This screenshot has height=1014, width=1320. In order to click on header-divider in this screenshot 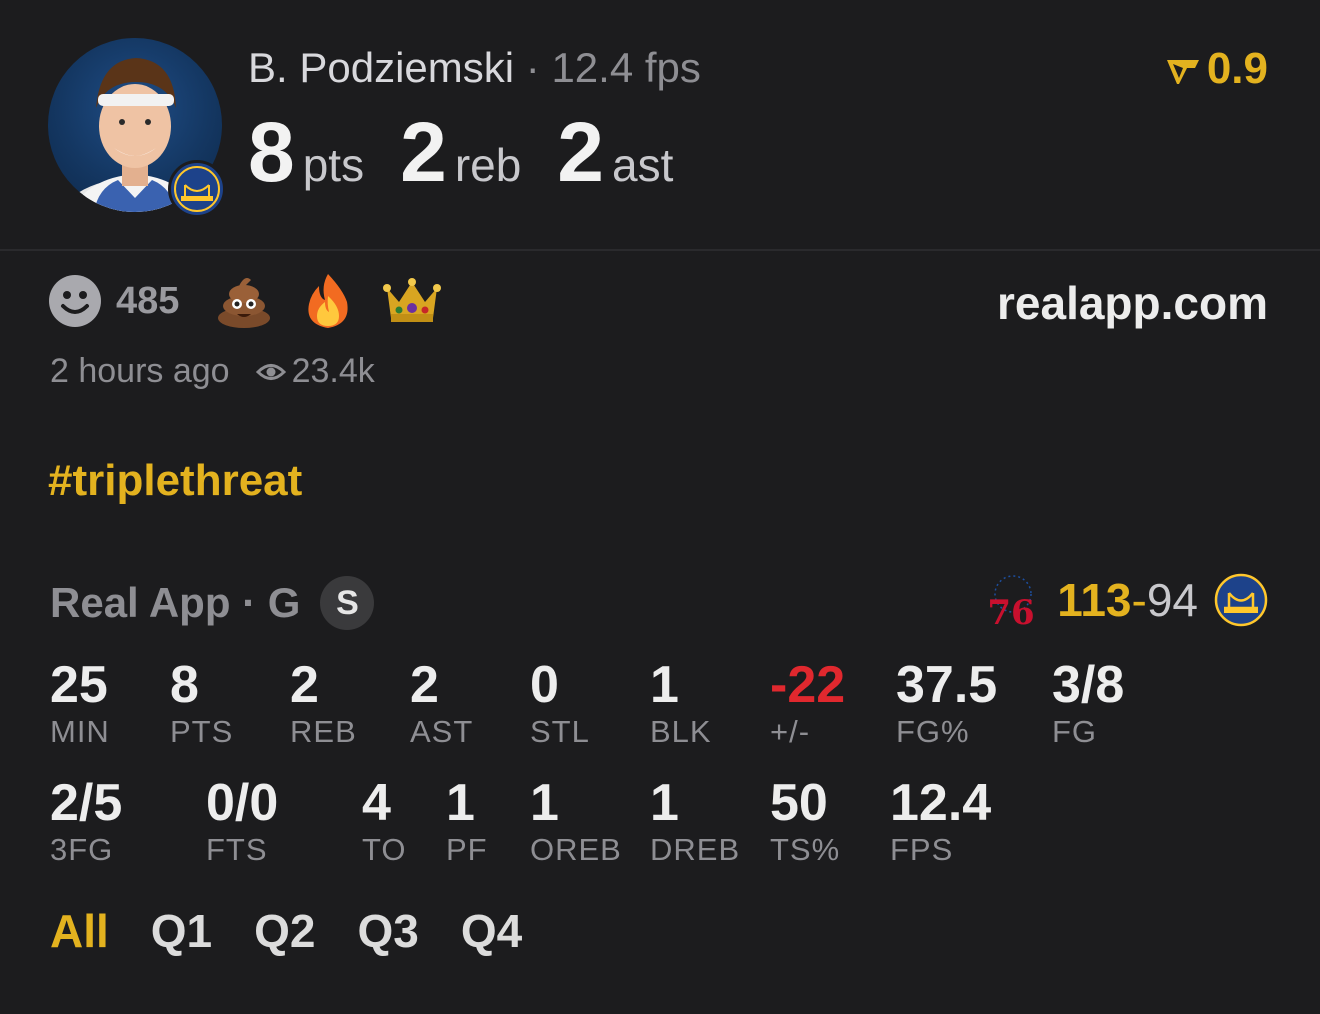, I will do `click(660, 250)`.